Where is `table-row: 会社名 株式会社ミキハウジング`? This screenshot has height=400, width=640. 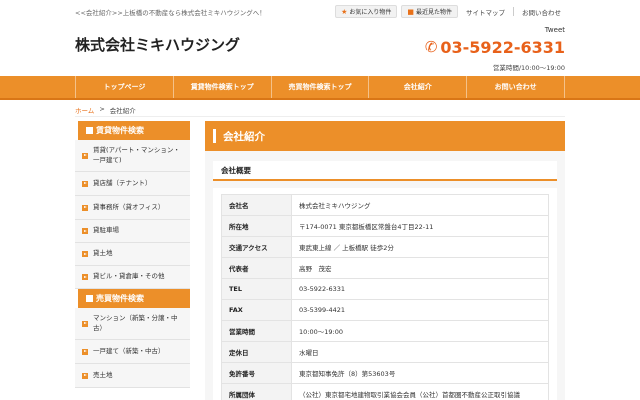 table-row: 会社名 株式会社ミキハウジング is located at coordinates (385, 205).